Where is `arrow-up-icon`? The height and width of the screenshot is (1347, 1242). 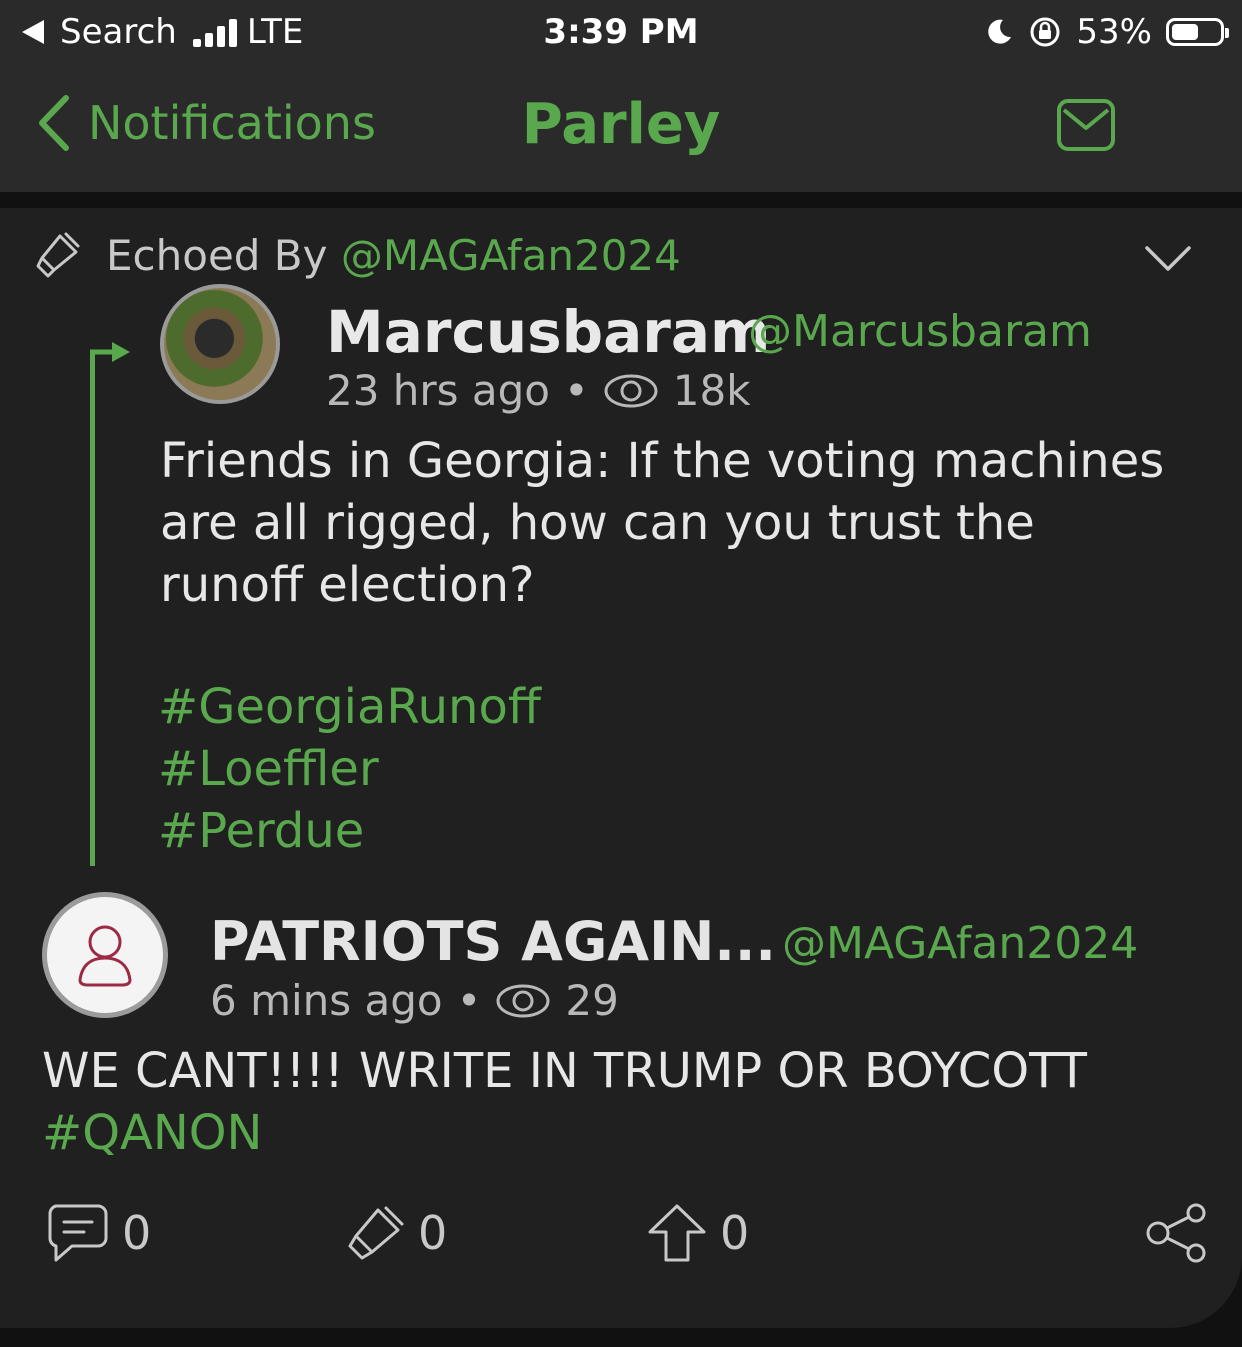
arrow-up-icon is located at coordinates (677, 1233).